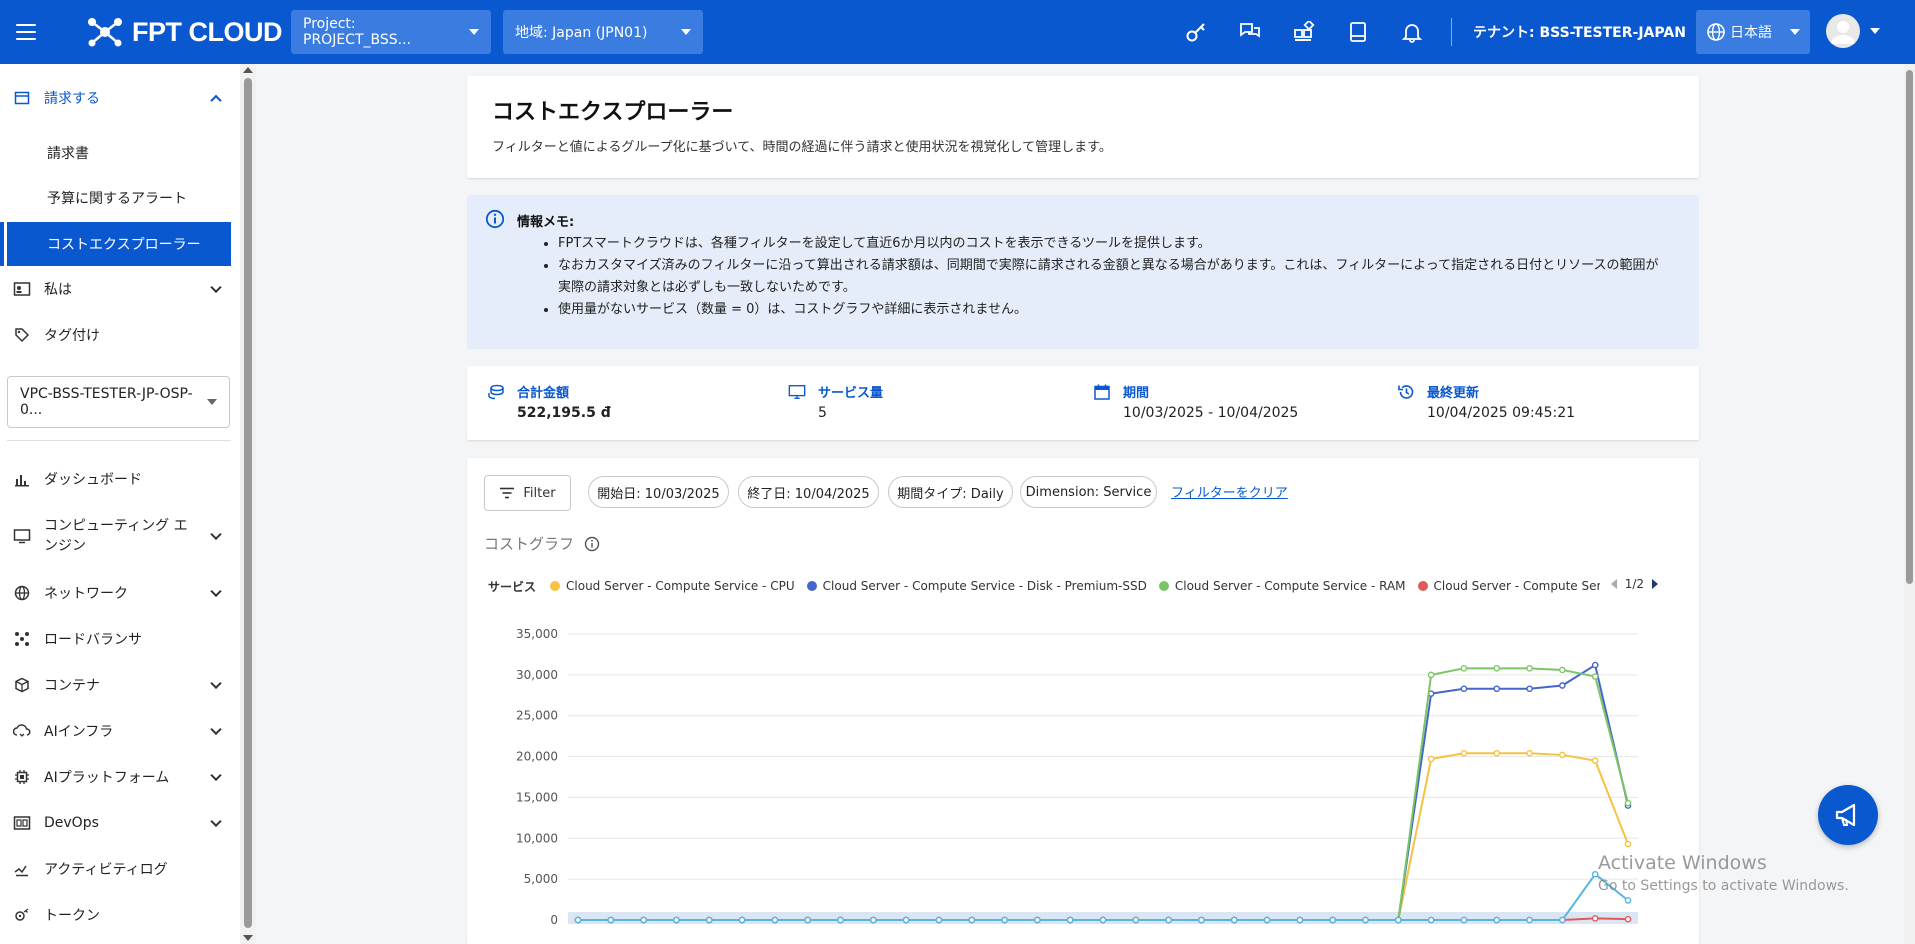 The image size is (1915, 944). I want to click on tenant-select: テナント: BSS-TESTER-JAPAN, so click(1589, 32).